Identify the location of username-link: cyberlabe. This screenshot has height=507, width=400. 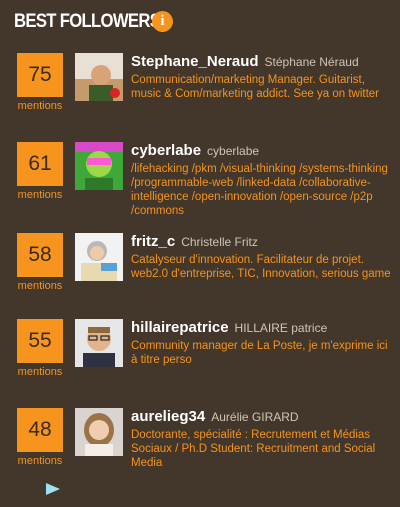
(166, 150).